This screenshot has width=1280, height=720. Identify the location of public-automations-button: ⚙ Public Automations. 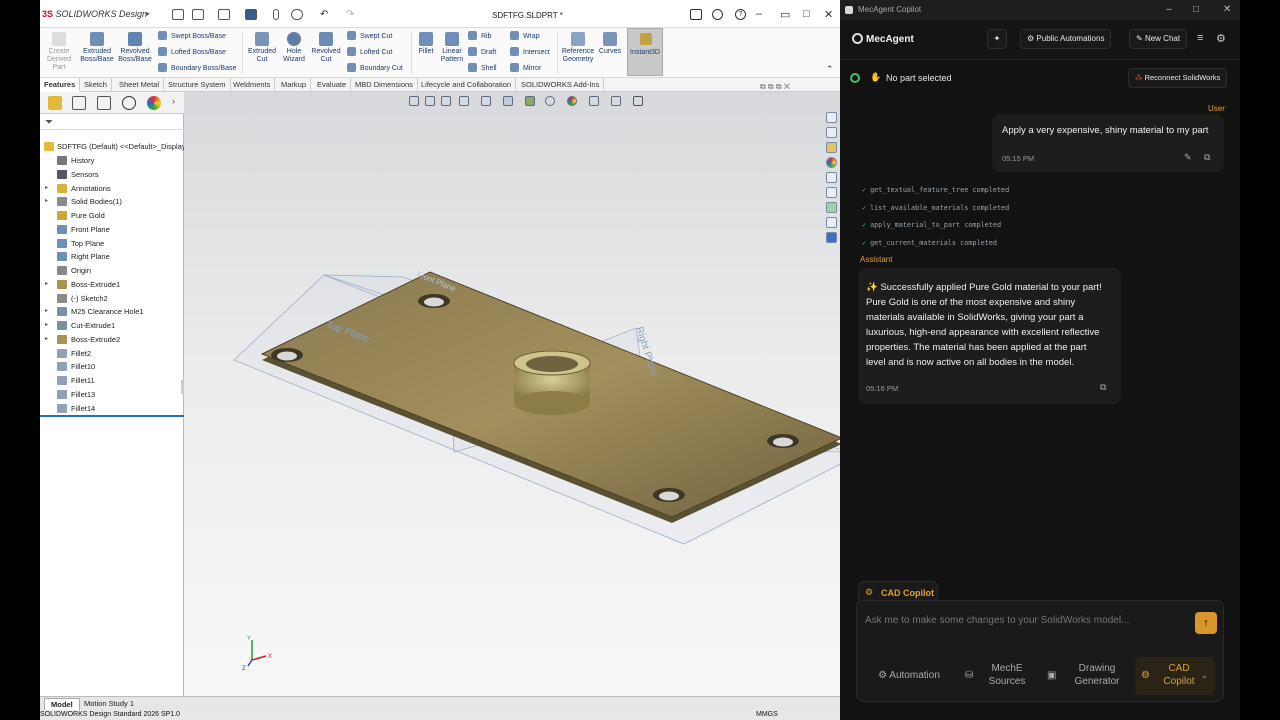
(1066, 39).